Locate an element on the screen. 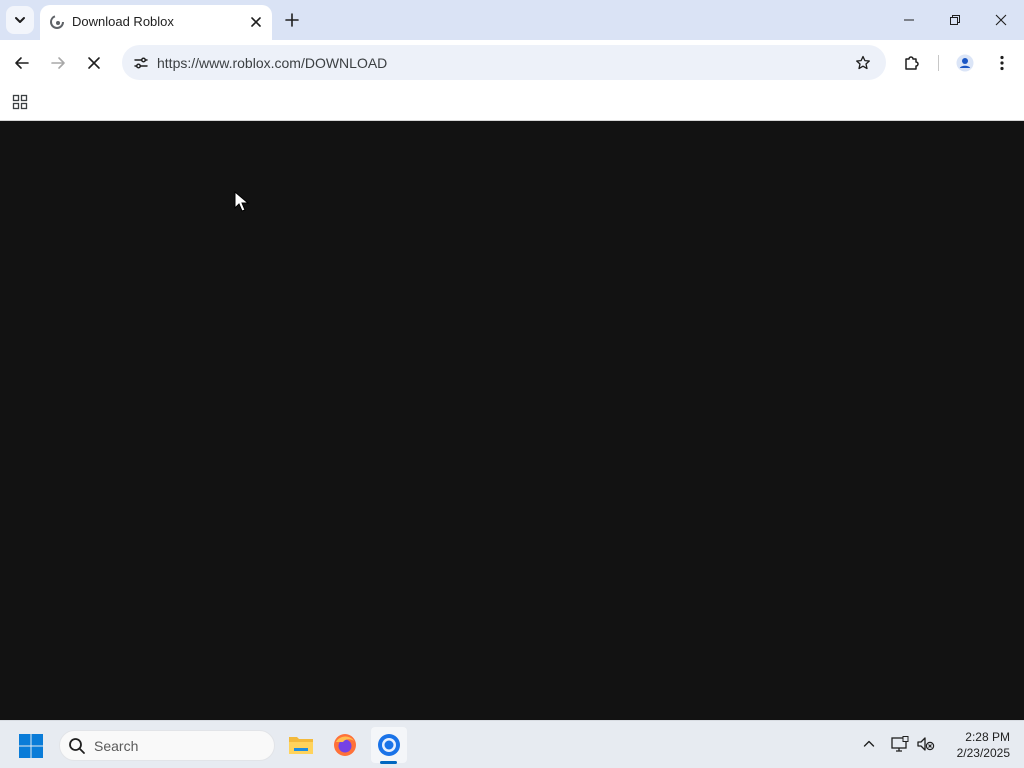 The width and height of the screenshot is (1024, 768). apps-button is located at coordinates (20, 102).